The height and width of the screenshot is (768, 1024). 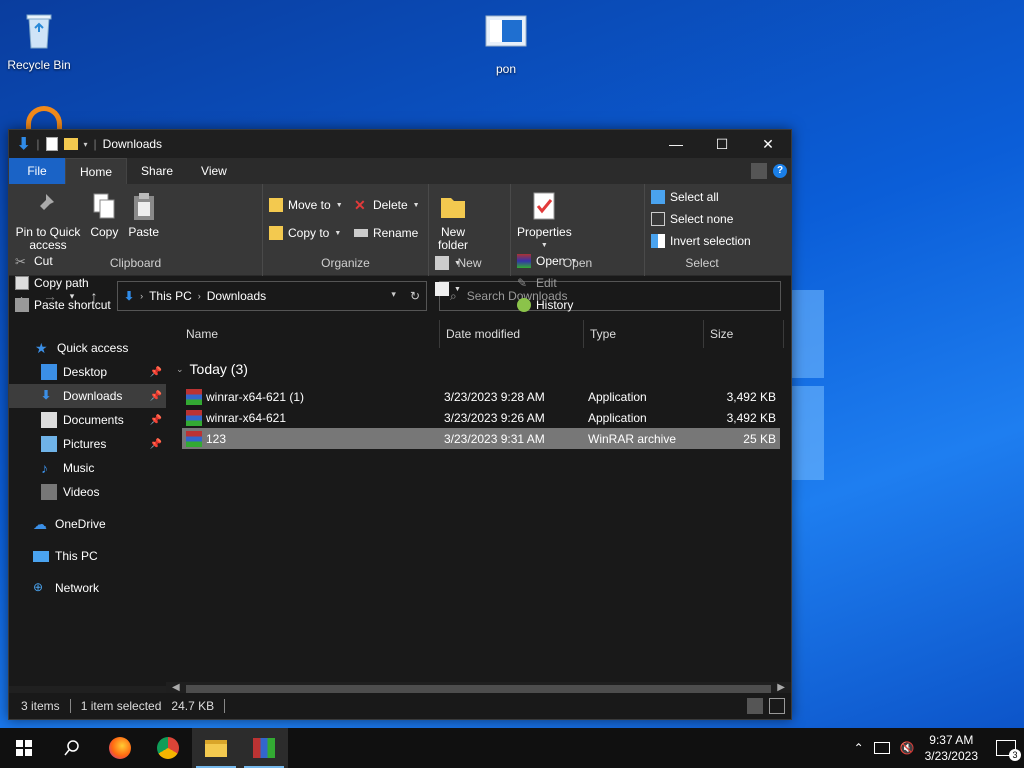 I want to click on search-box: ⌕ Search Downloads, so click(x=610, y=296).